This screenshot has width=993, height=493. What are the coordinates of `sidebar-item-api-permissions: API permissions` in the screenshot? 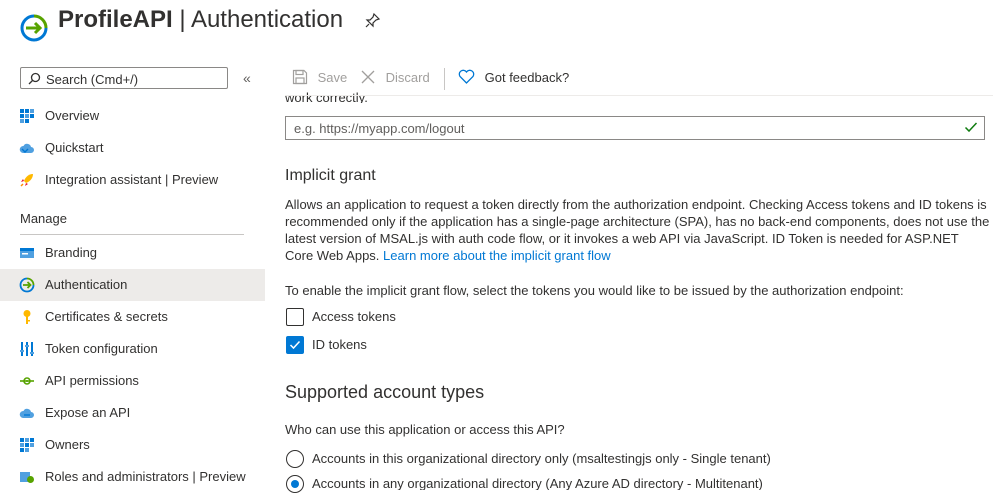 It's located at (132, 381).